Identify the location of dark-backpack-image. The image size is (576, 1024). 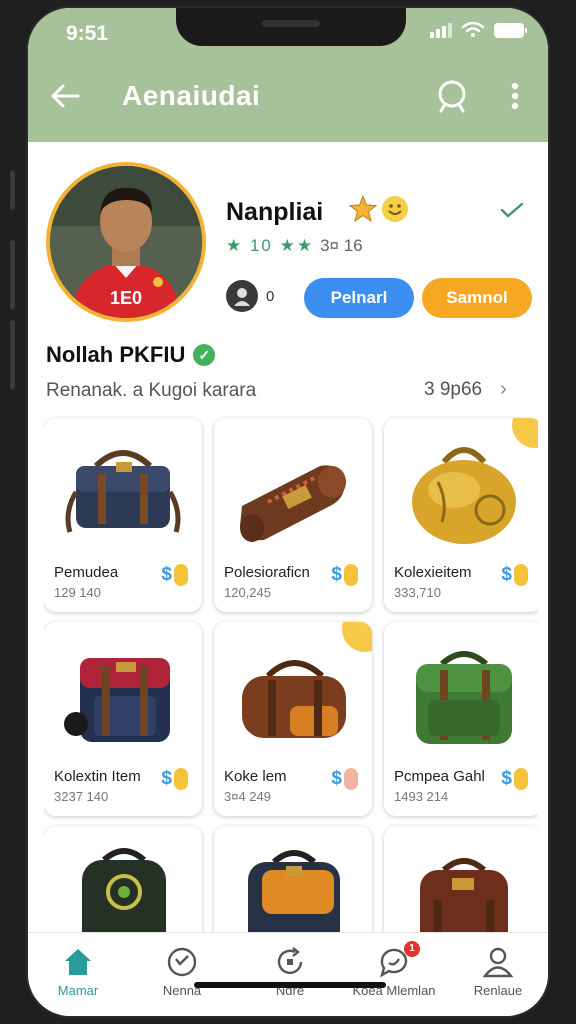
(124, 890).